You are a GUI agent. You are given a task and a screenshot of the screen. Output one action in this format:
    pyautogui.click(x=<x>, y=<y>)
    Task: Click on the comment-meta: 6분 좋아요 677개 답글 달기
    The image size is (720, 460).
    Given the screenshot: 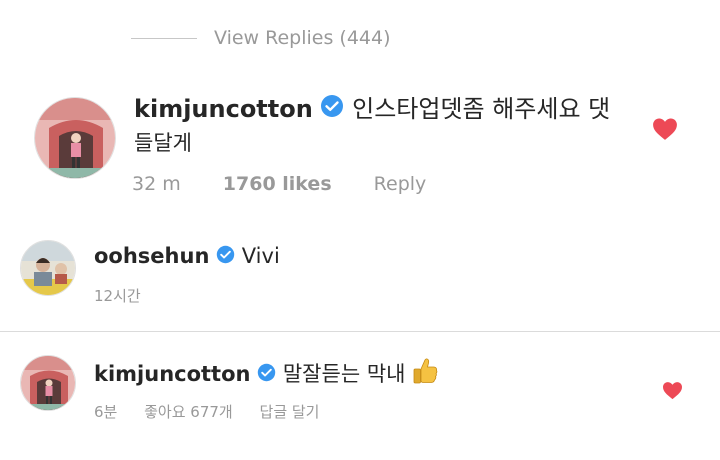 What is the action you would take?
    pyautogui.click(x=217, y=411)
    